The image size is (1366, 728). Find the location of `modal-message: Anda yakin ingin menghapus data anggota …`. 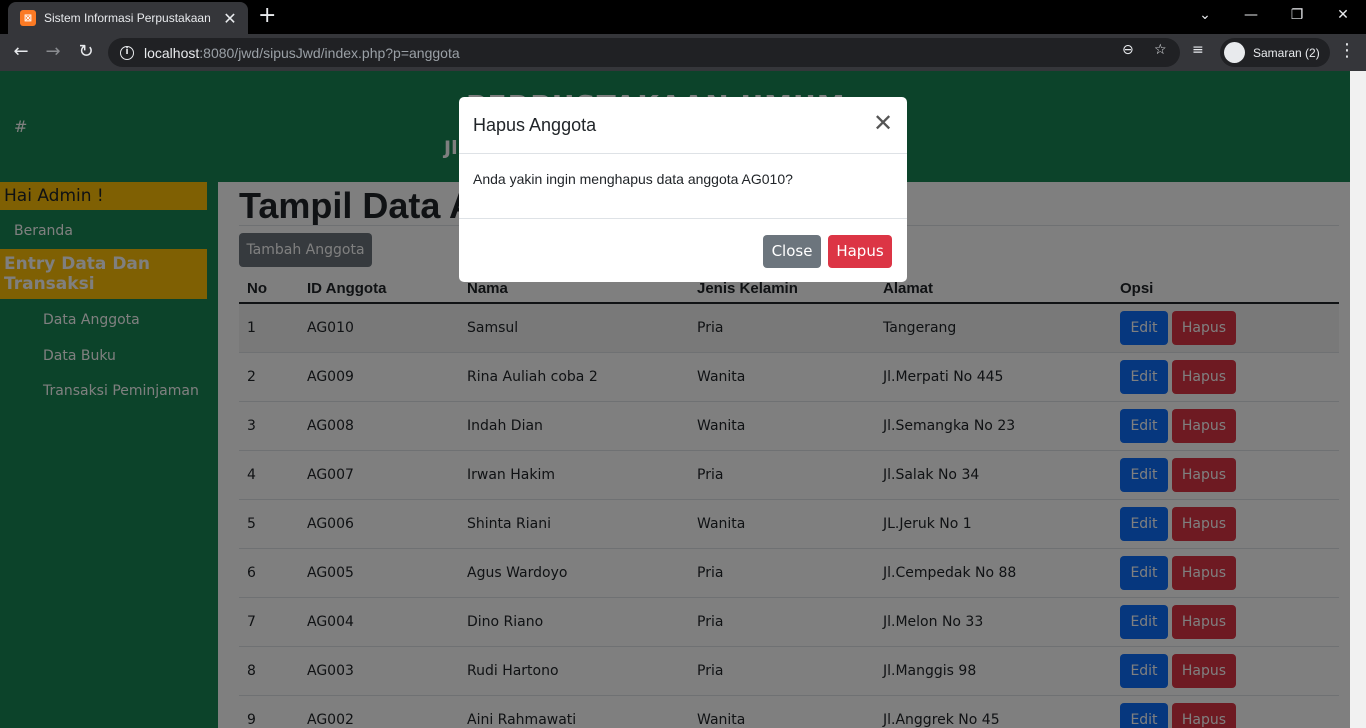

modal-message: Anda yakin ingin menghapus data anggota … is located at coordinates (633, 179).